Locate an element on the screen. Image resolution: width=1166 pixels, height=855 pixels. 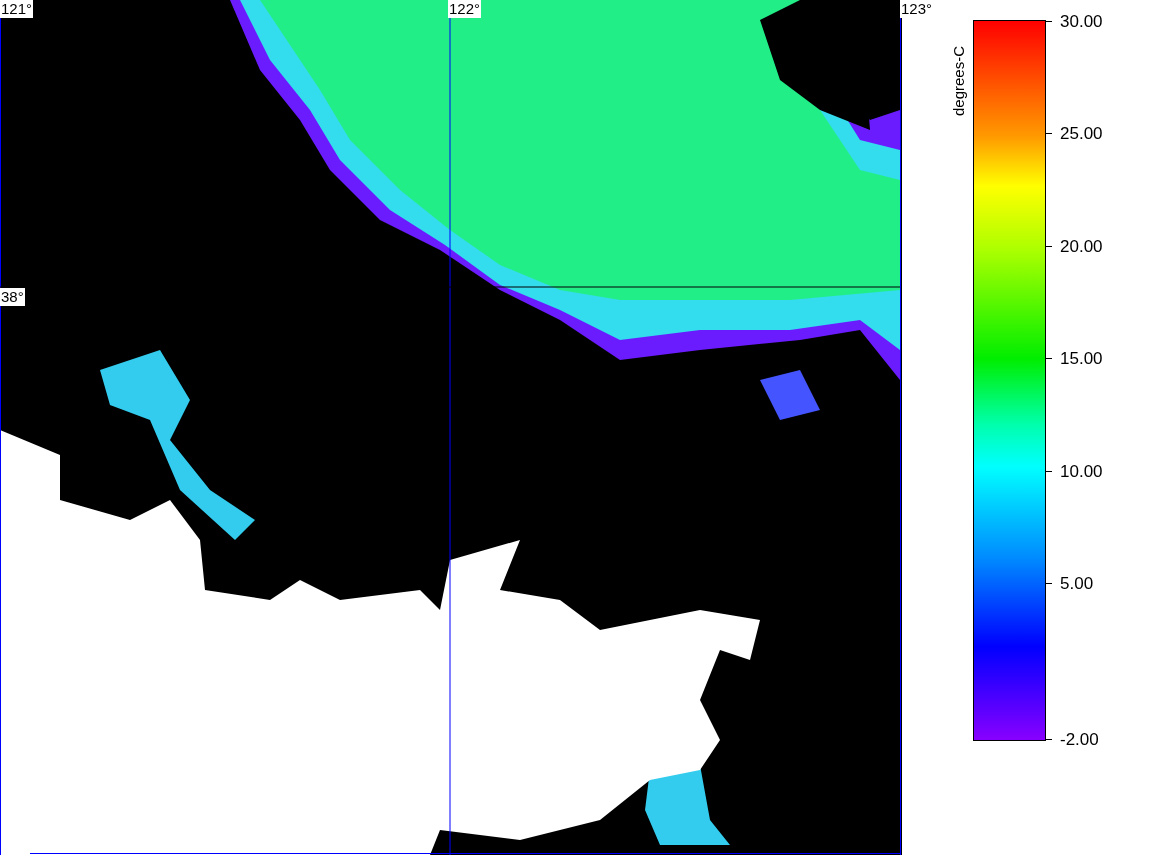
colorbar-tick-label: 15.00 is located at coordinates (1081, 359).